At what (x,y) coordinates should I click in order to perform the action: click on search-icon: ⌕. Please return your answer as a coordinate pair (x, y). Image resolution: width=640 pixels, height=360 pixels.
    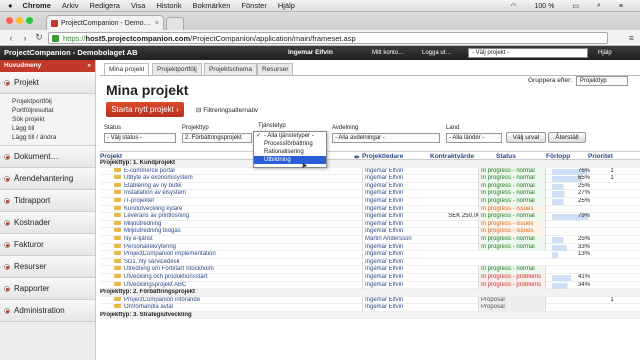
    Looking at the image, I should click on (599, 6).